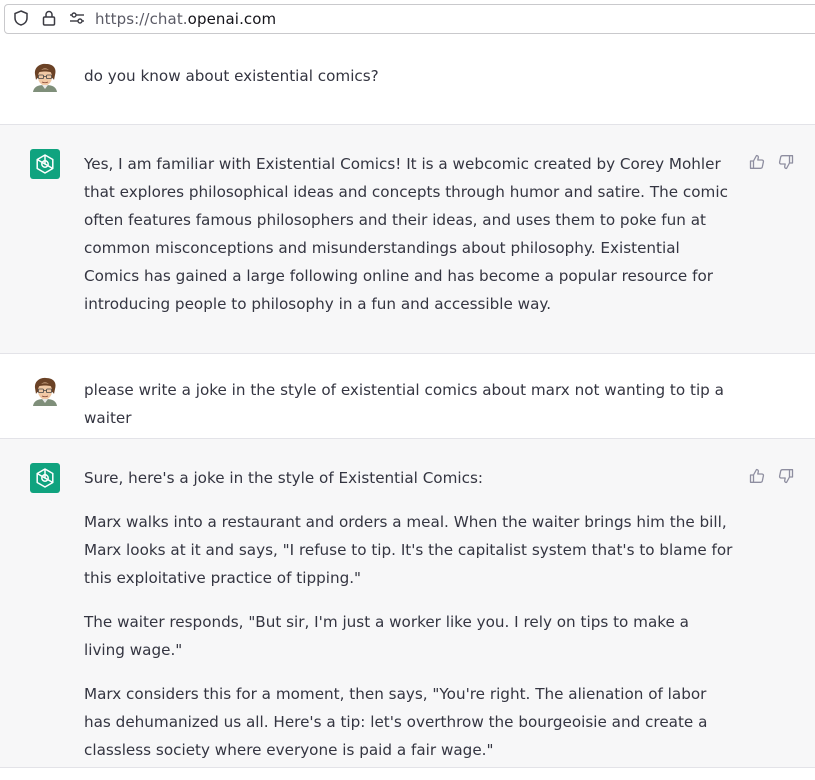  I want to click on lock-icon, so click(49, 18).